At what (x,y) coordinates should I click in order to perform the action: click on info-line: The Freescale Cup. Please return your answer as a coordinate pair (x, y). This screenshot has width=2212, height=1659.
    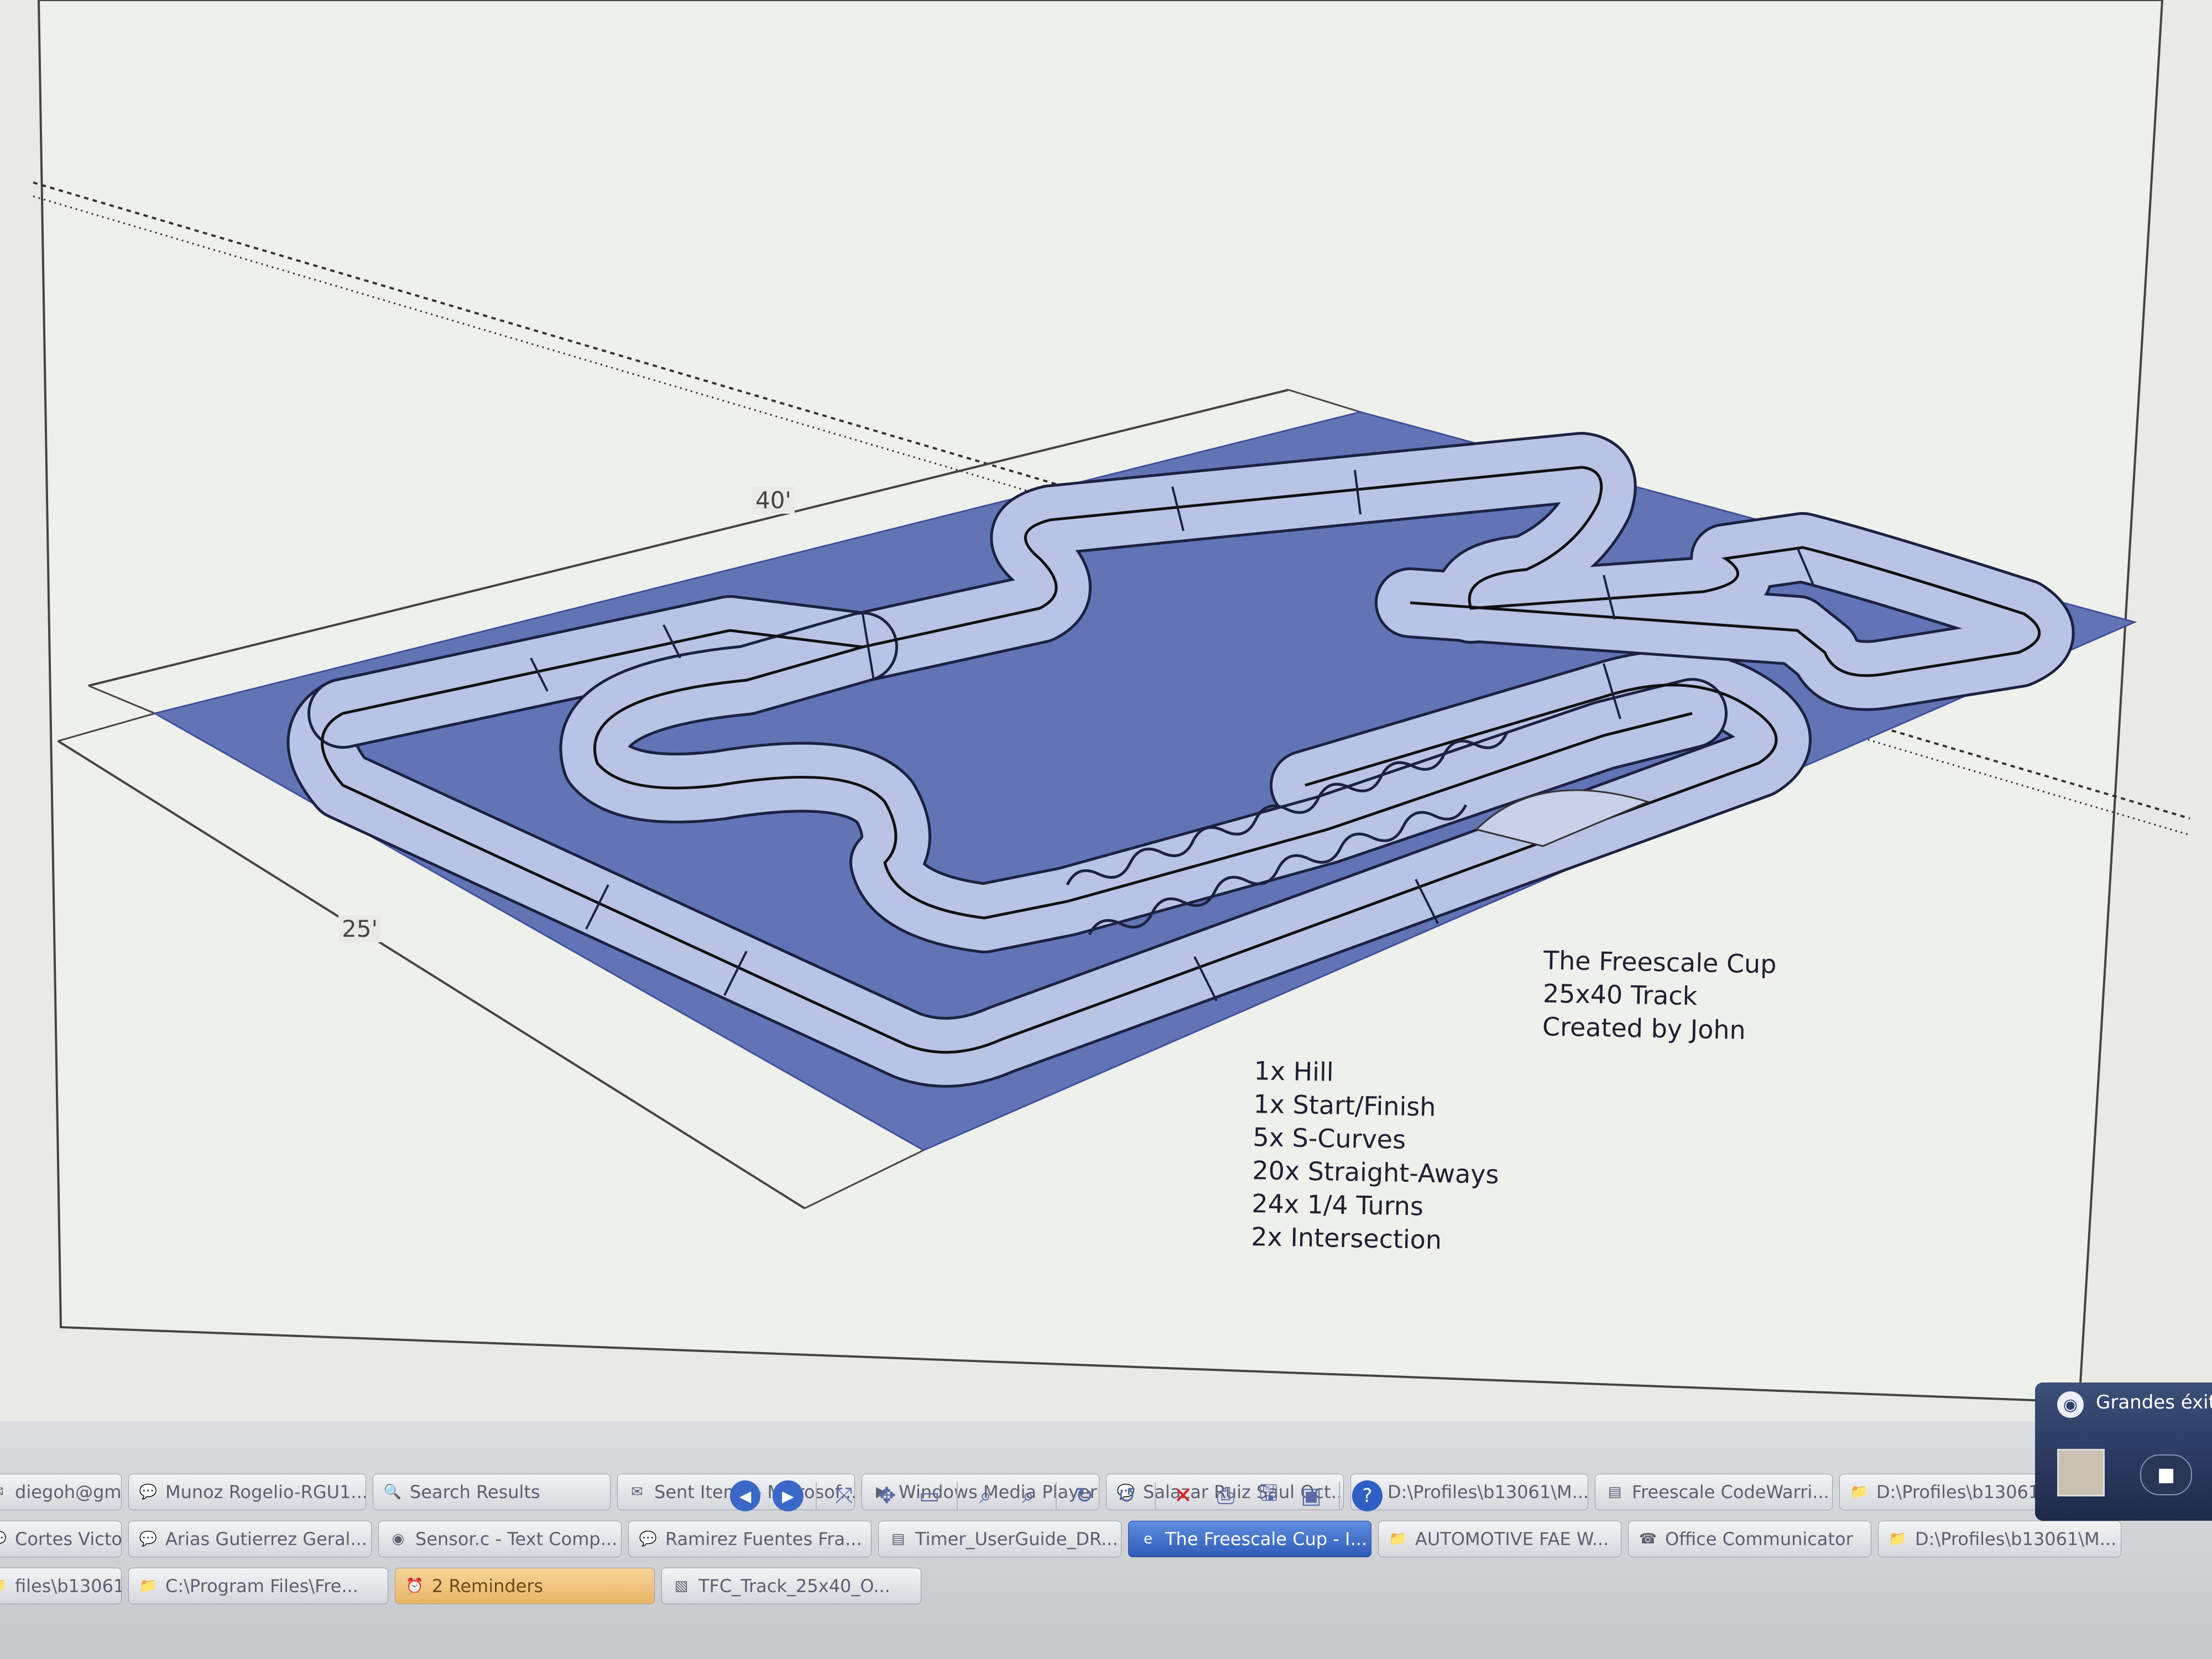
    Looking at the image, I should click on (1660, 962).